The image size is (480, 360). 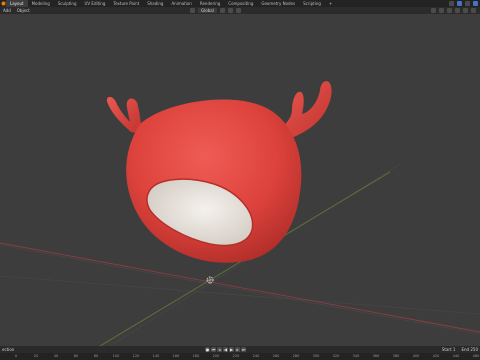 I want to click on transform-orientation-dropdown: Global, so click(x=207, y=10).